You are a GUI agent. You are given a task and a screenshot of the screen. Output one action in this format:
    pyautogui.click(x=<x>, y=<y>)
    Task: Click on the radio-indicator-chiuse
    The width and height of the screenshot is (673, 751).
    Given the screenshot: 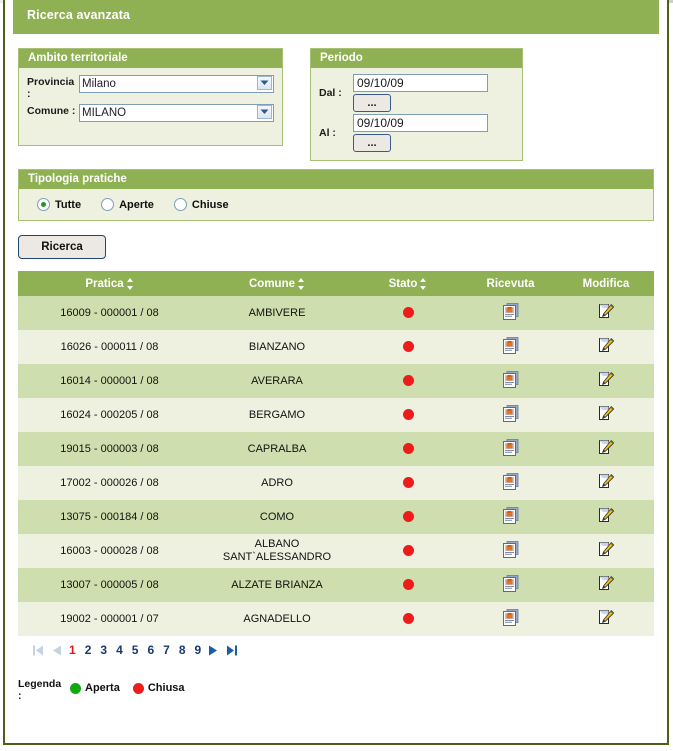 What is the action you would take?
    pyautogui.click(x=180, y=204)
    